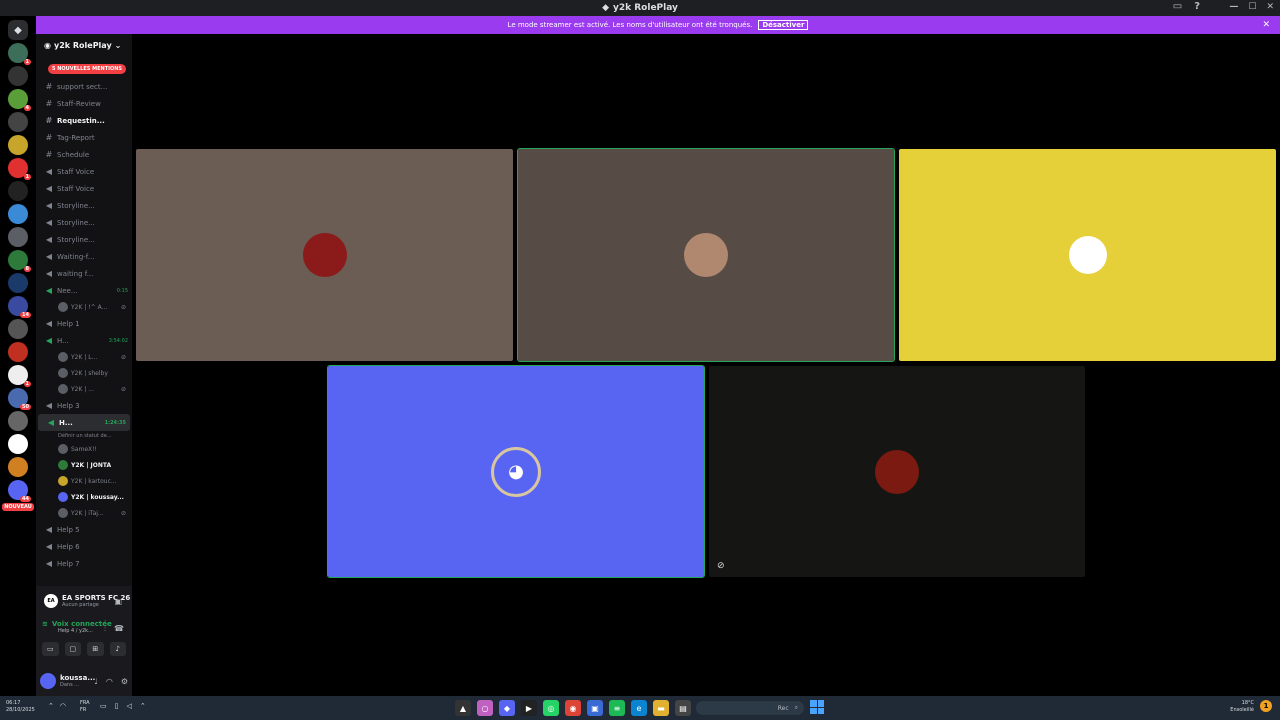  Describe the element at coordinates (109, 681) in the screenshot. I see `headphones-icon: ◠` at that location.